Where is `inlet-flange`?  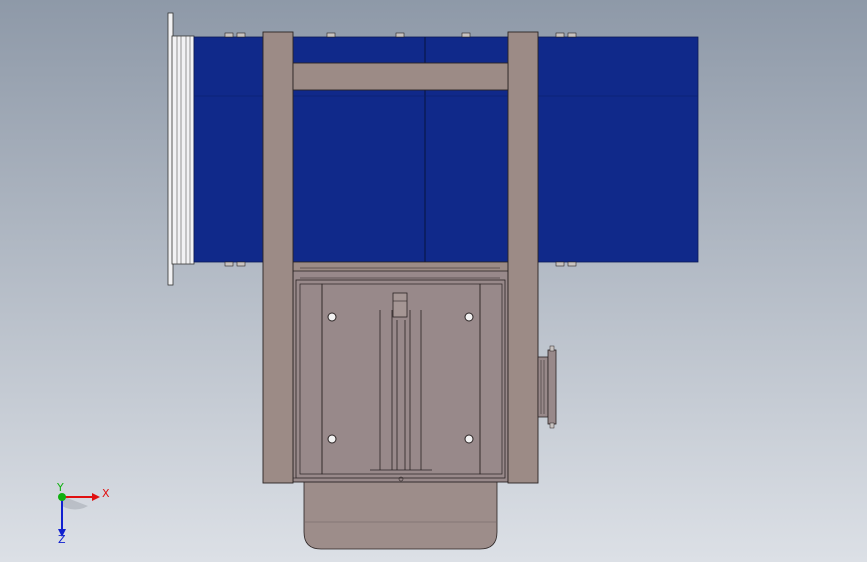 inlet-flange is located at coordinates (181, 149).